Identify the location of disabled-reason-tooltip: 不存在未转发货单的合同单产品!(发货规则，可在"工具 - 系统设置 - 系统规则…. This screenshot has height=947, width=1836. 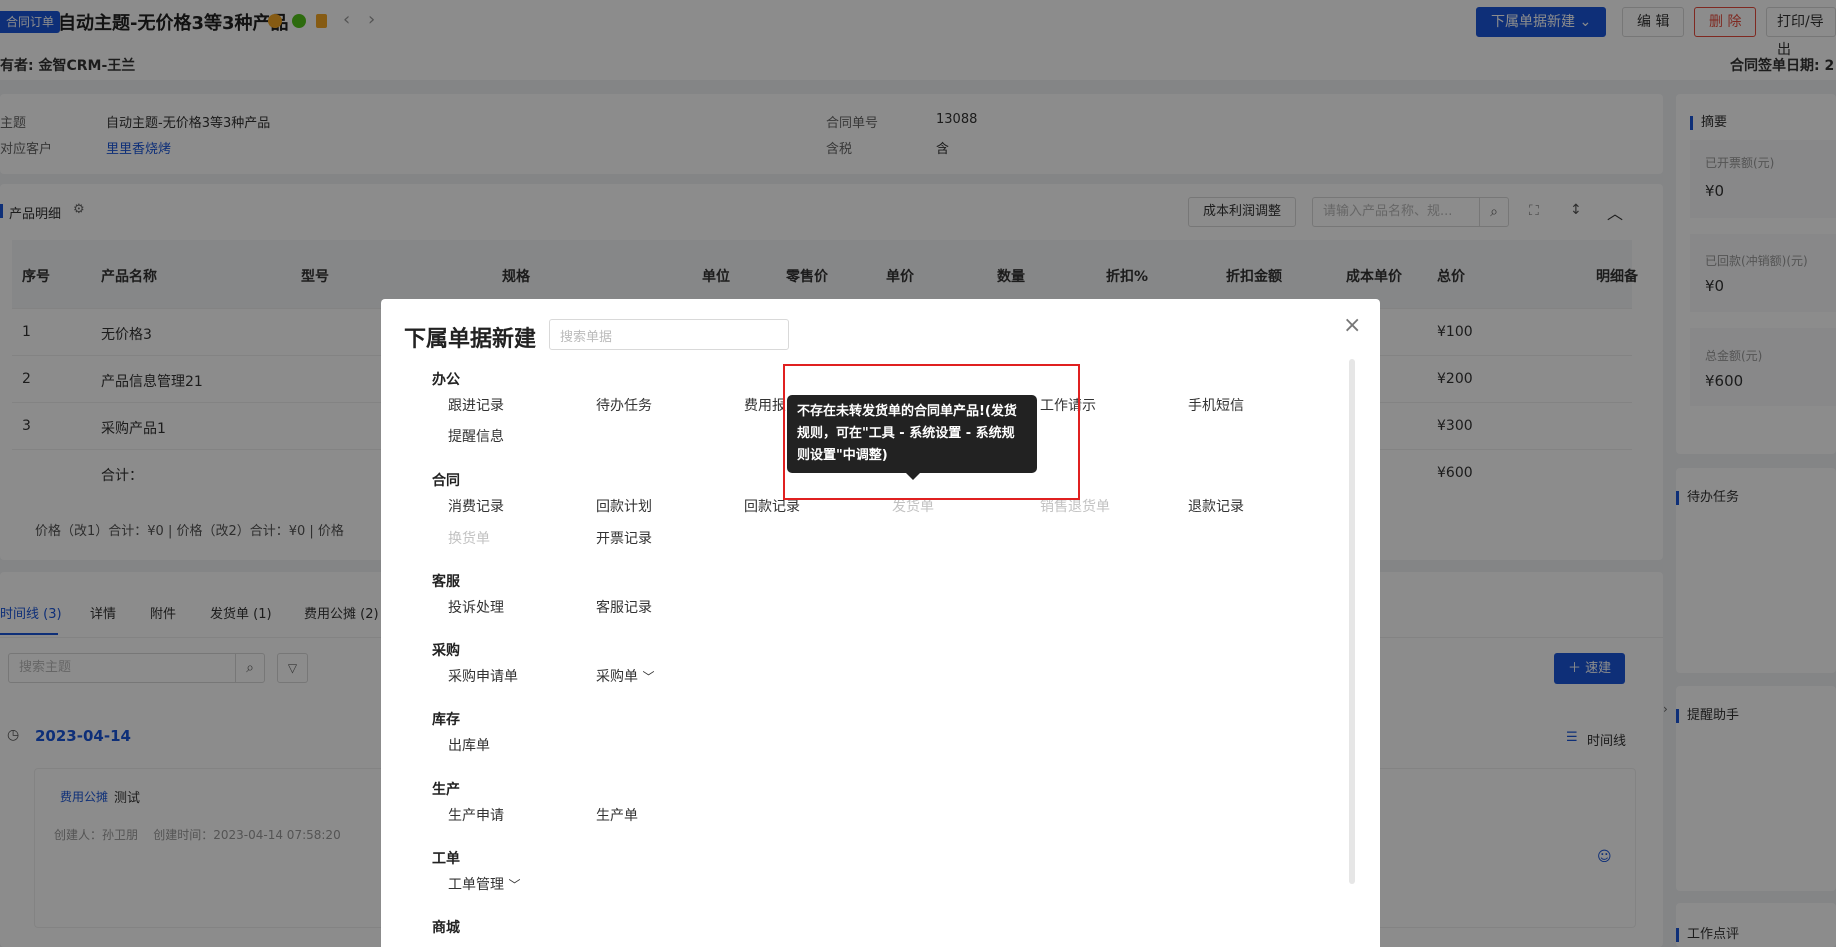
(912, 434).